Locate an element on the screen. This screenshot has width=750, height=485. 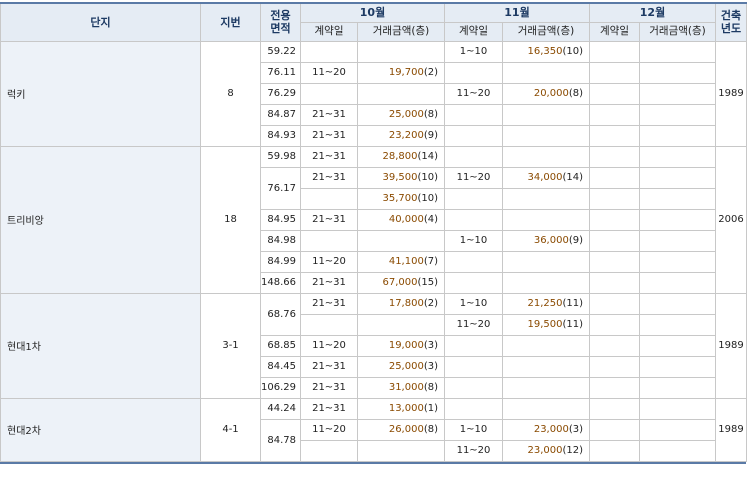
header-danji: 단지 is located at coordinates (100, 22).